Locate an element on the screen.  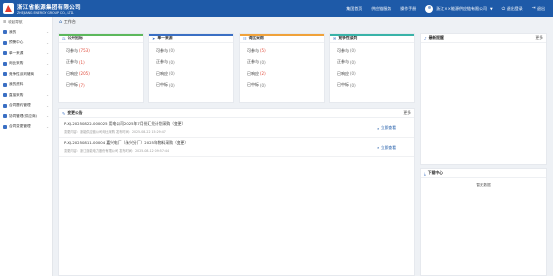
sidebar-item-mine: 我的 ⌄ is located at coordinates (26, 32).